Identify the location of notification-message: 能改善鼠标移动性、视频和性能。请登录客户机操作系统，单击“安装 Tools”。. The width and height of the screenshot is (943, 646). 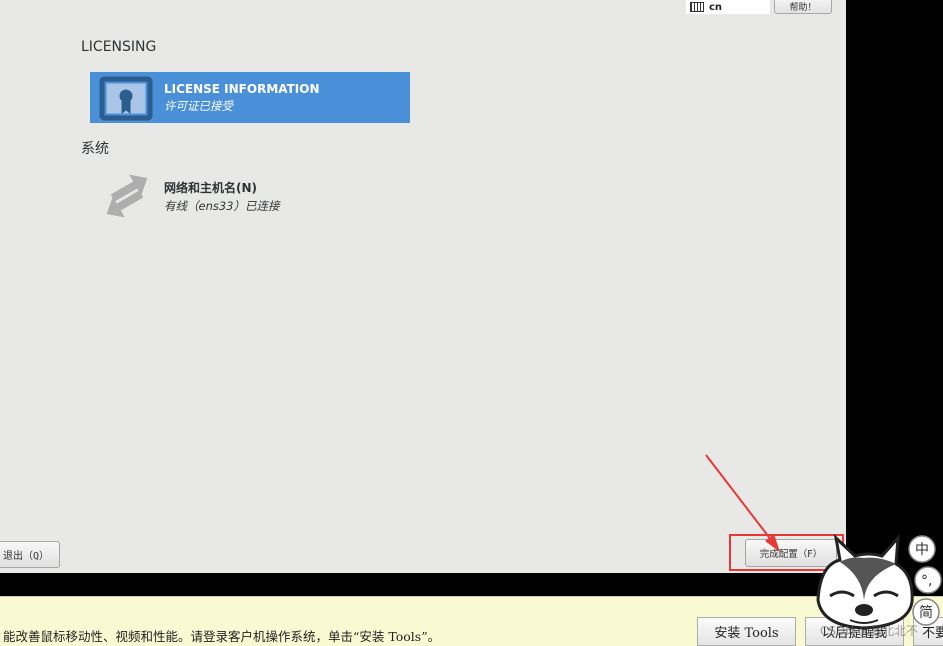
(222, 636).